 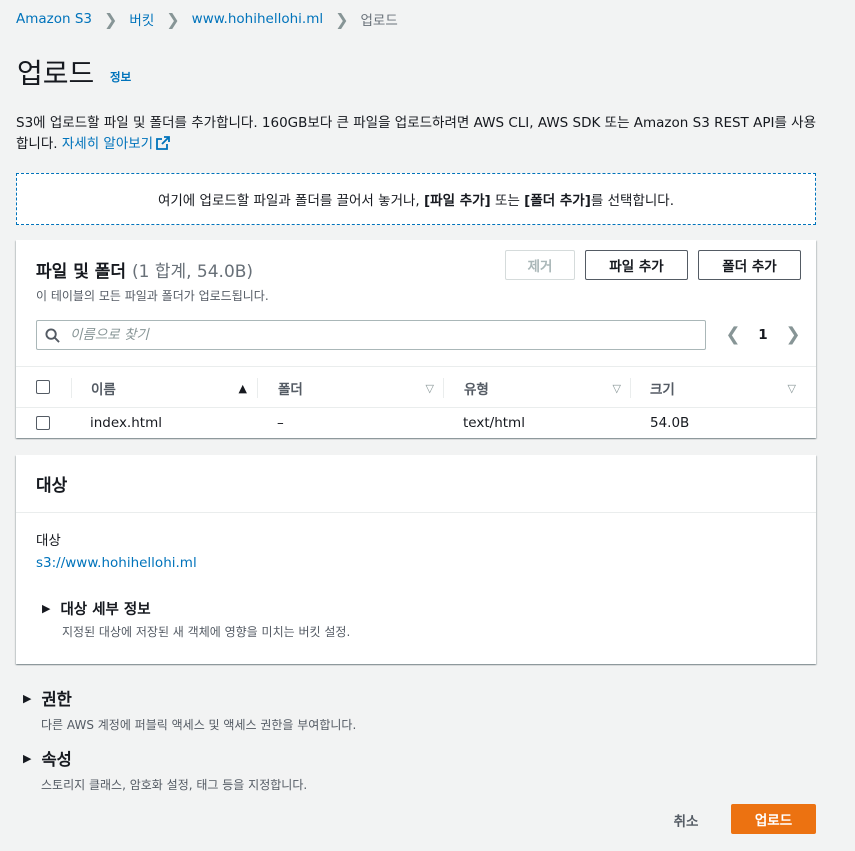 I want to click on permissions-section: ▶ 권한 다른 AWS 계정에 퍼블릭 액세스 및 액세스 권한을 부여합니다., so click(x=189, y=709).